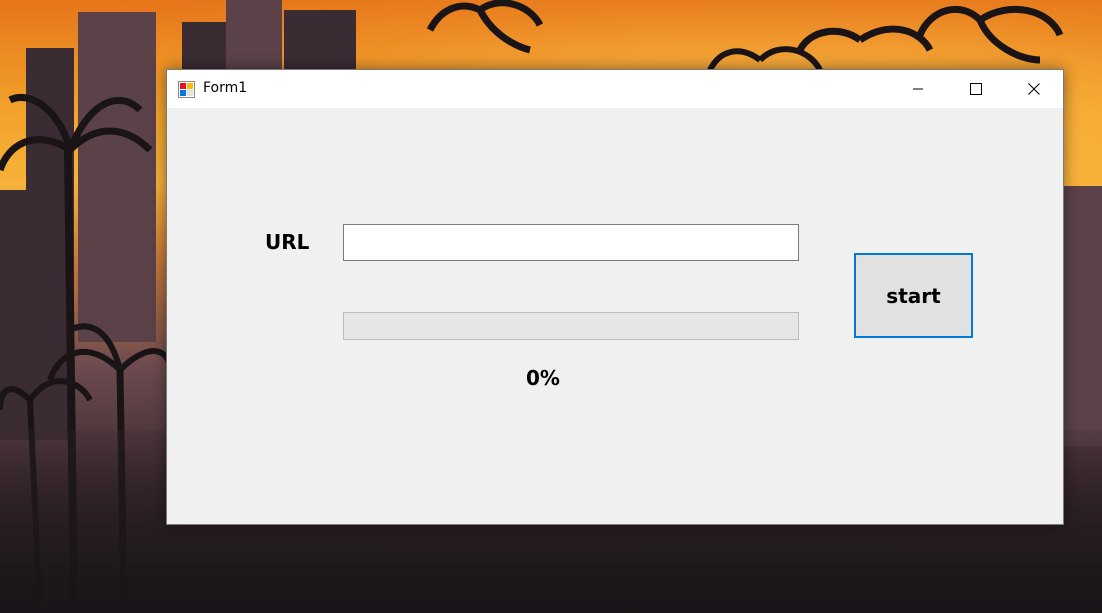  I want to click on url-label: URL, so click(287, 242).